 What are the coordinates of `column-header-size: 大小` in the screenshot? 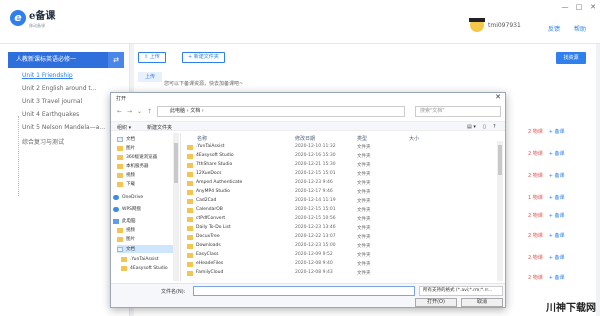 It's located at (414, 138).